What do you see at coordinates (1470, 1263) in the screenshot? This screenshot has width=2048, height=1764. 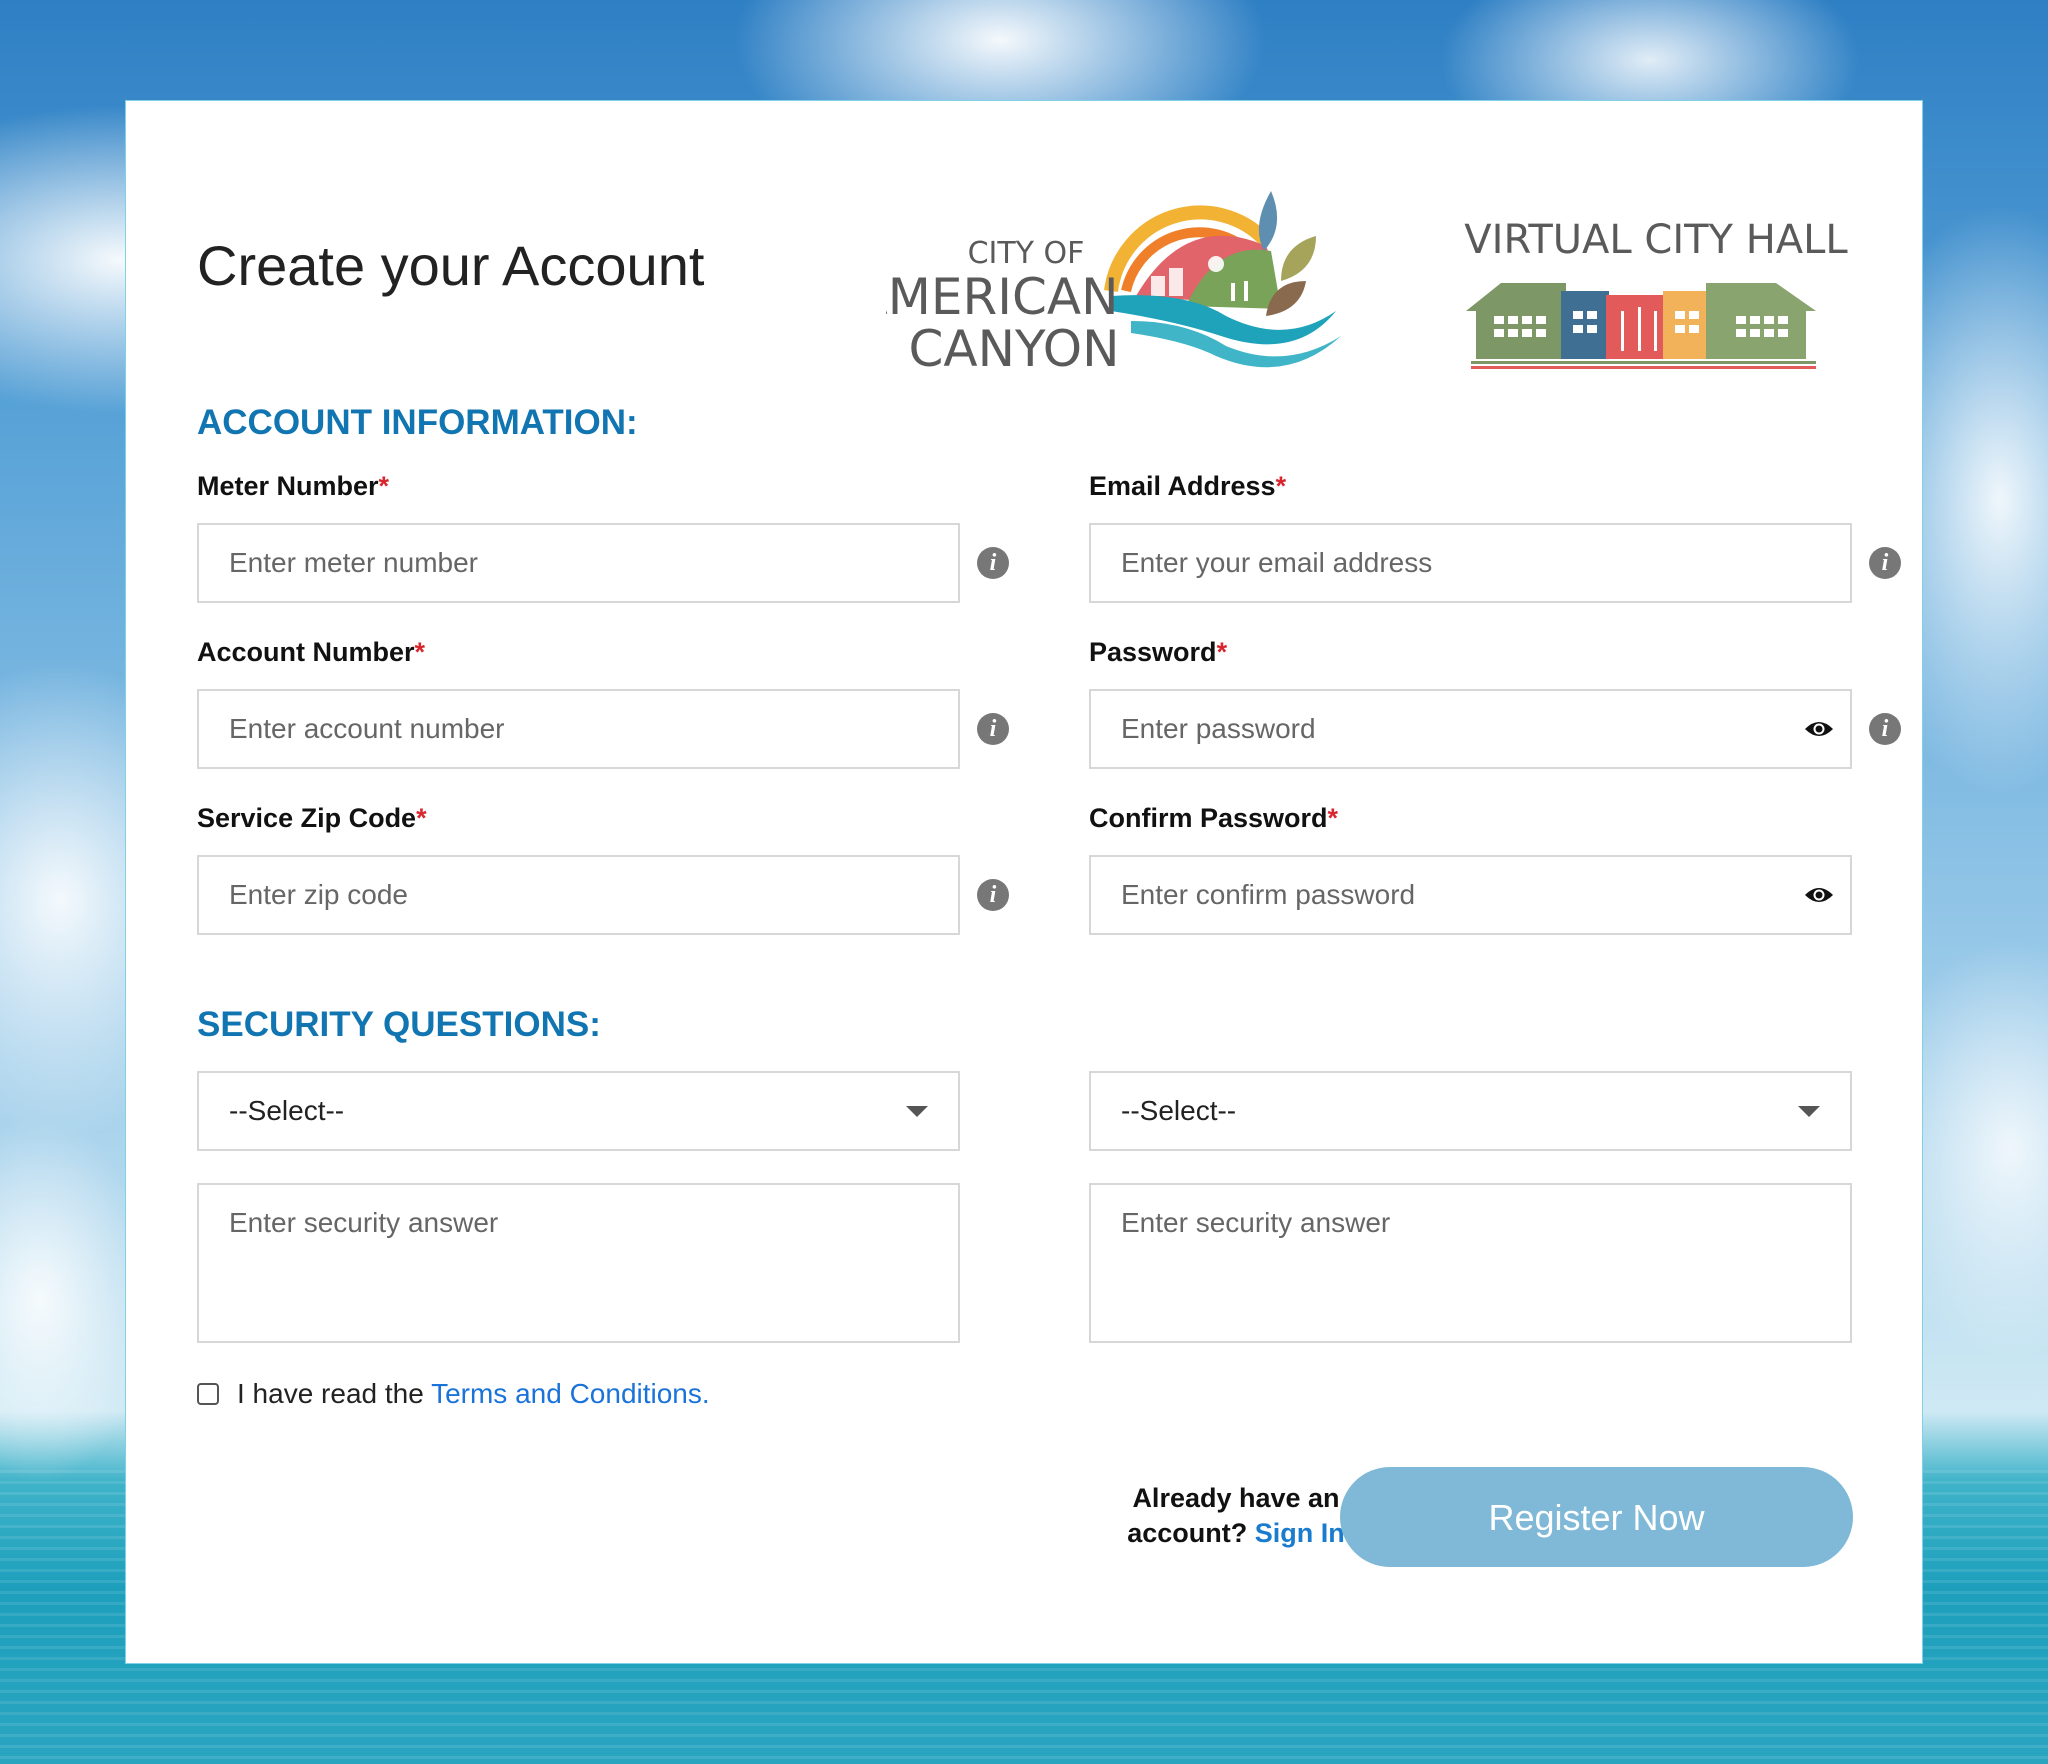 I see `security-answer-2-input` at bounding box center [1470, 1263].